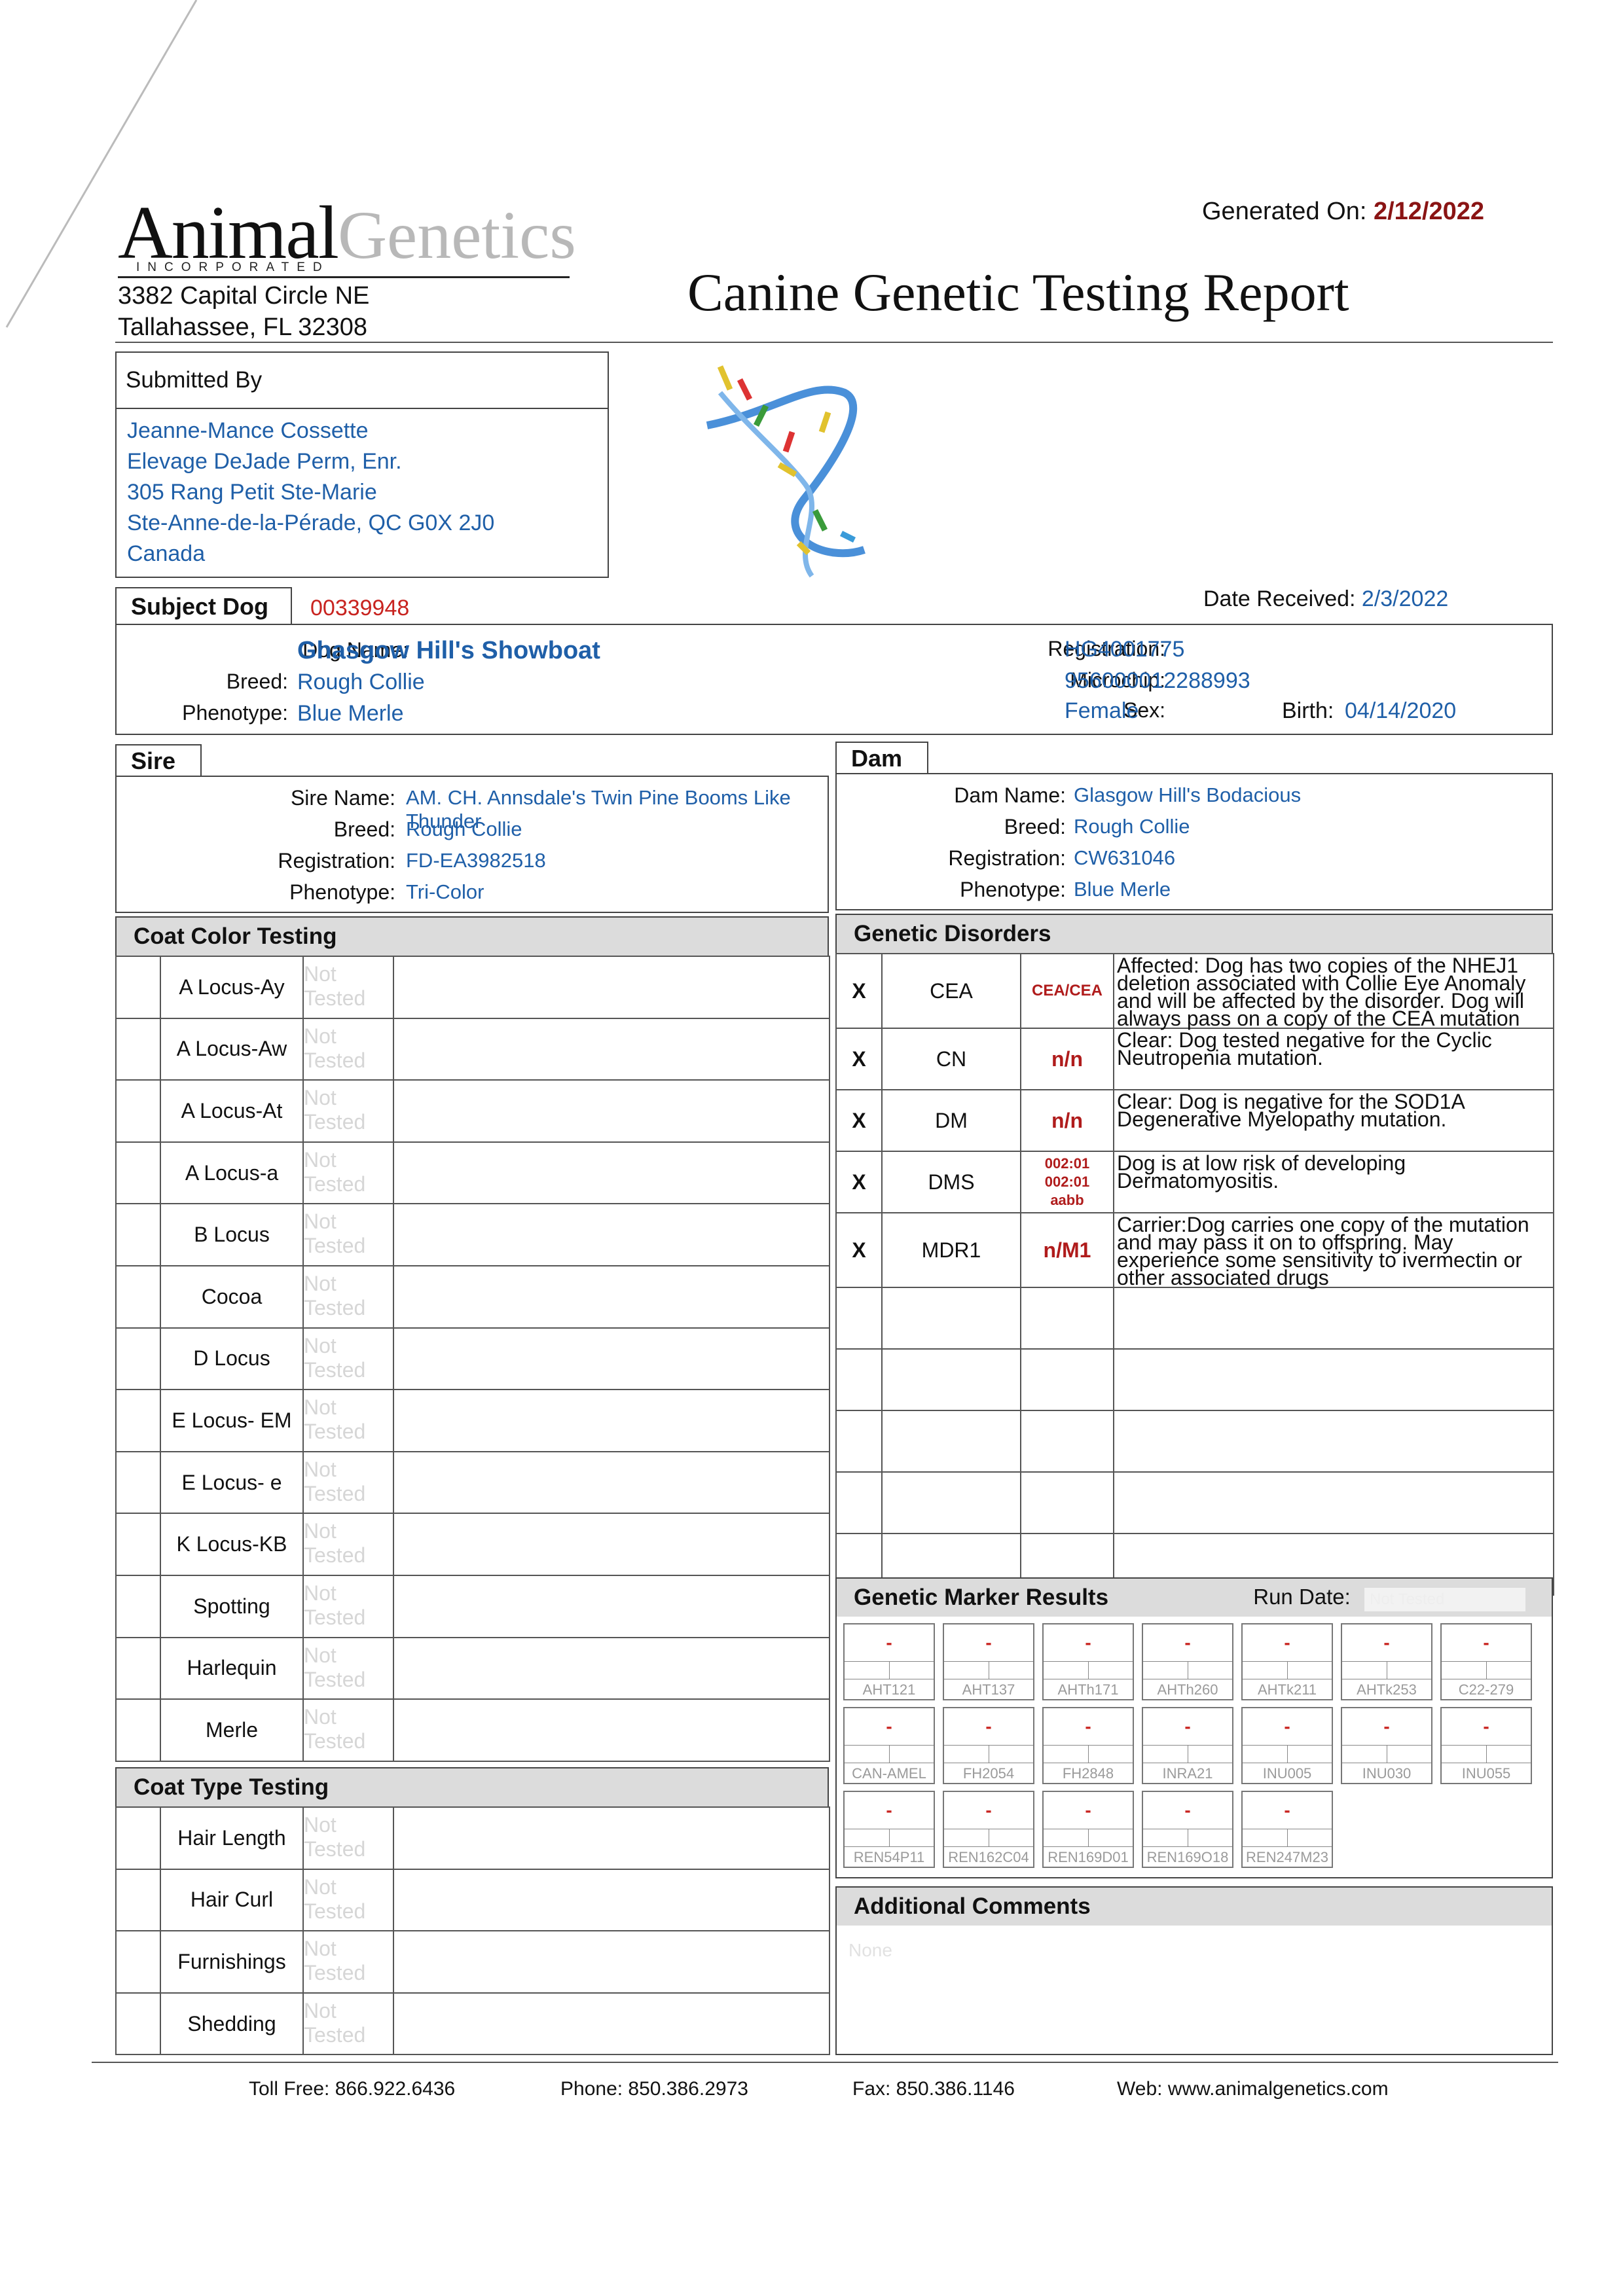 The image size is (1623, 2296). I want to click on marker-name: AHTh260, so click(1187, 1689).